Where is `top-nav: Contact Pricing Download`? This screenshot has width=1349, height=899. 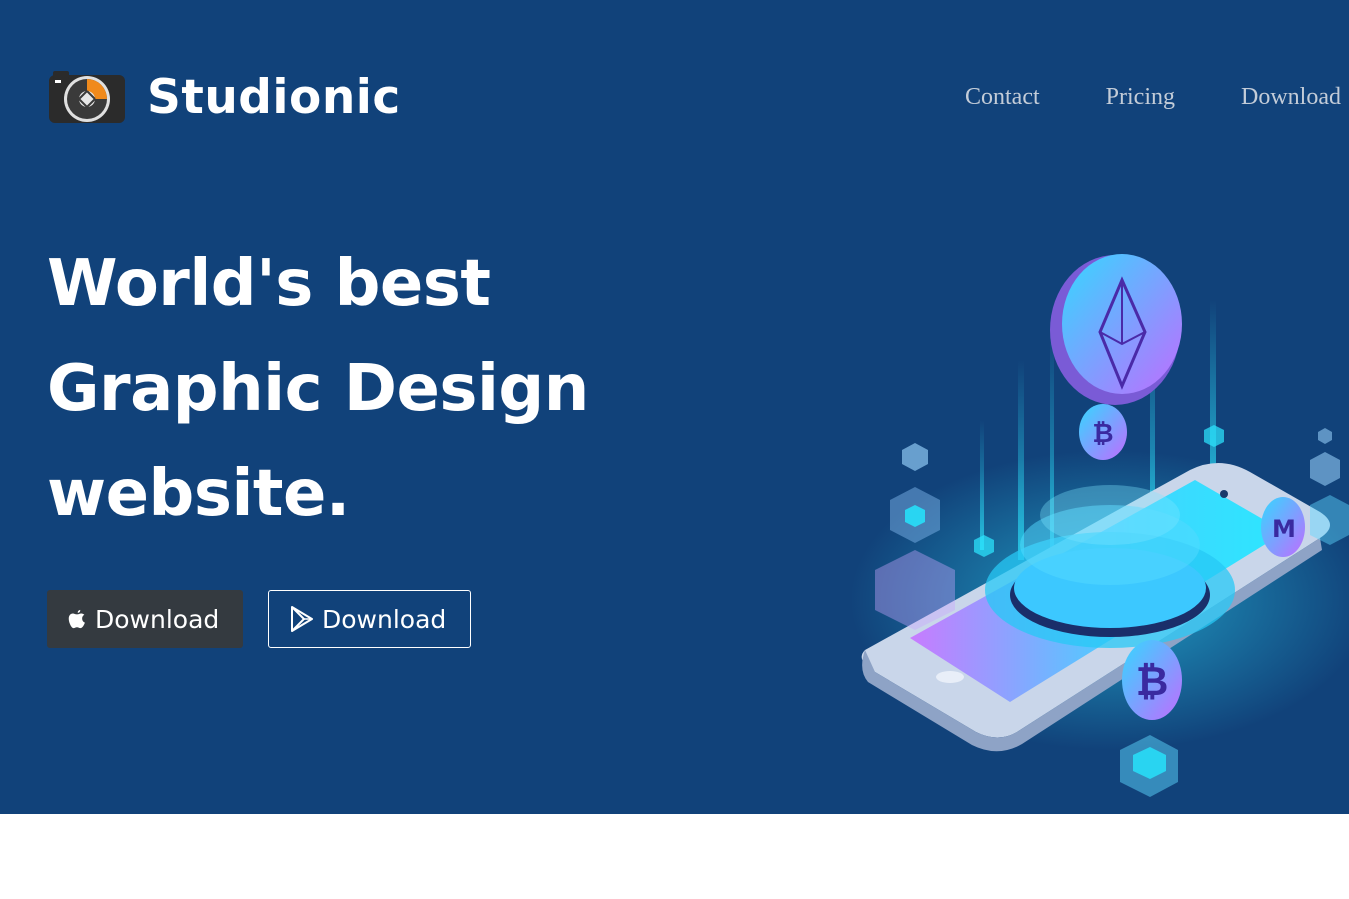
top-nav: Contact Pricing Download is located at coordinates (1153, 97).